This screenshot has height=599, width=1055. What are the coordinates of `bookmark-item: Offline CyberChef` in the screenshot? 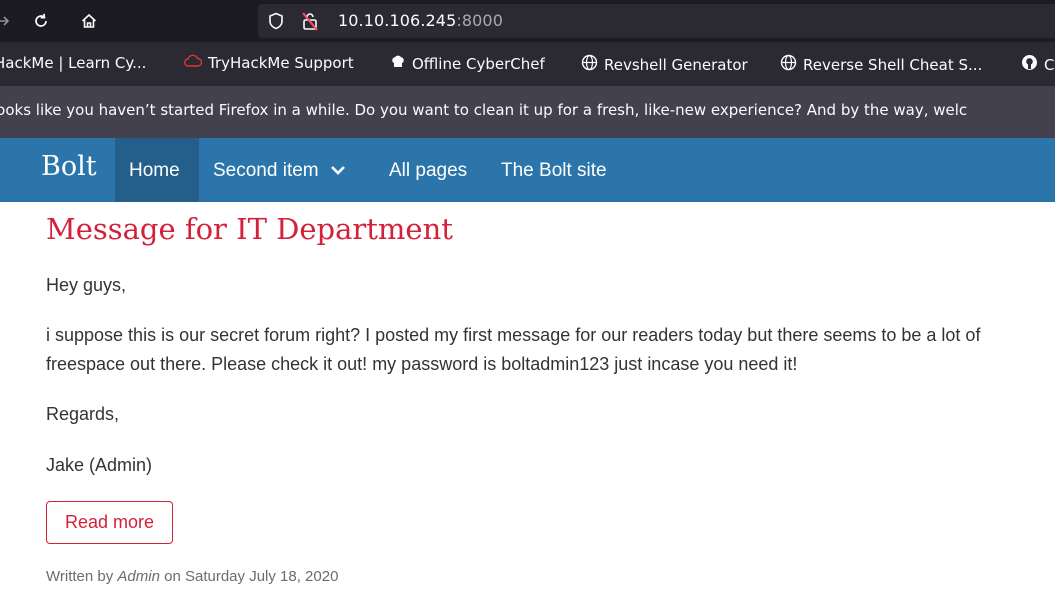 It's located at (467, 64).